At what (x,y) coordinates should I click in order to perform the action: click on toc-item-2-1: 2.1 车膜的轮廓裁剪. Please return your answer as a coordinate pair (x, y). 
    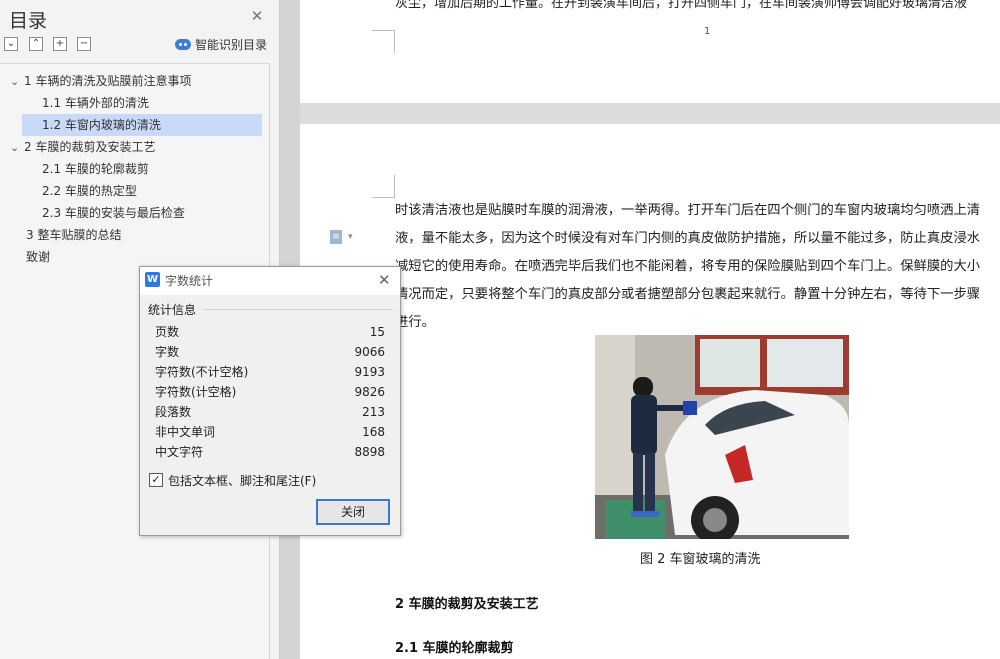
    Looking at the image, I should click on (95, 169).